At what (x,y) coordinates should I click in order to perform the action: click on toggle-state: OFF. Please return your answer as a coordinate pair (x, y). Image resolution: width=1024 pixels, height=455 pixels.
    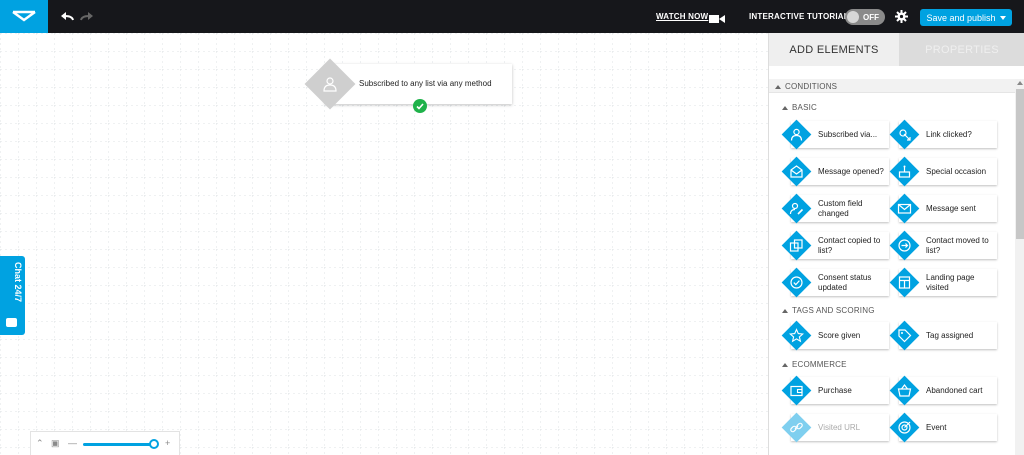
    Looking at the image, I should click on (871, 17).